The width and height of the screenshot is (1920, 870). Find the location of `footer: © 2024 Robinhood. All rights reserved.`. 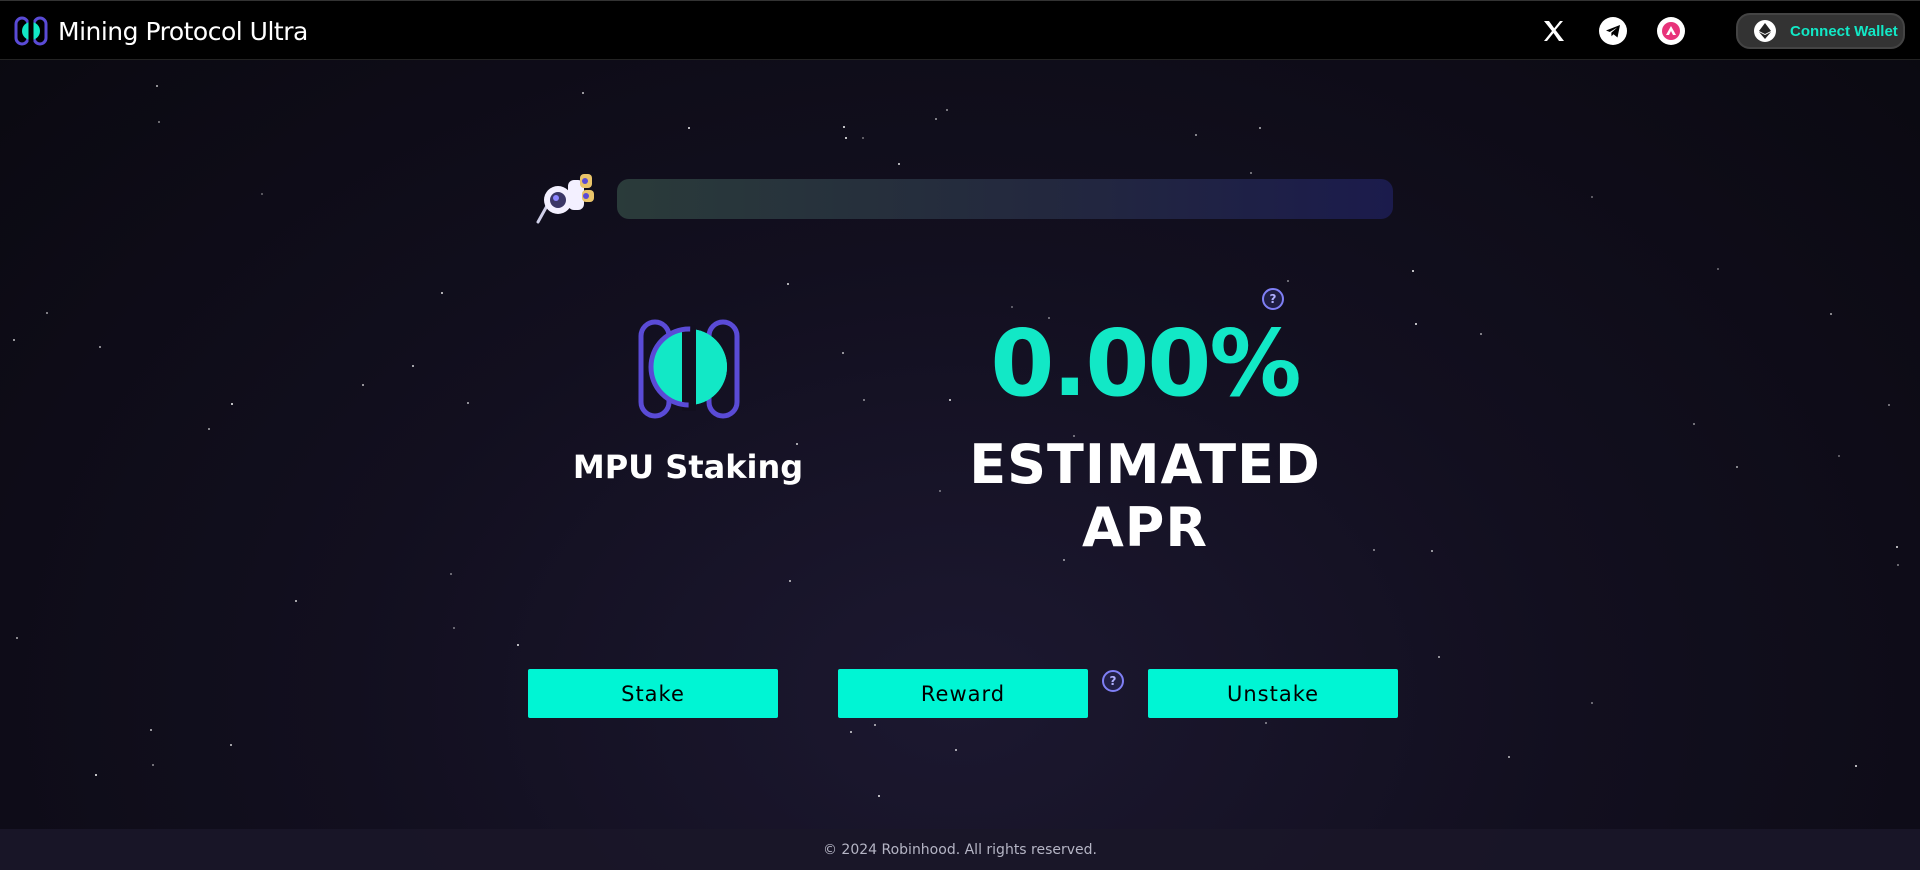

footer: © 2024 Robinhood. All rights reserved. is located at coordinates (960, 849).